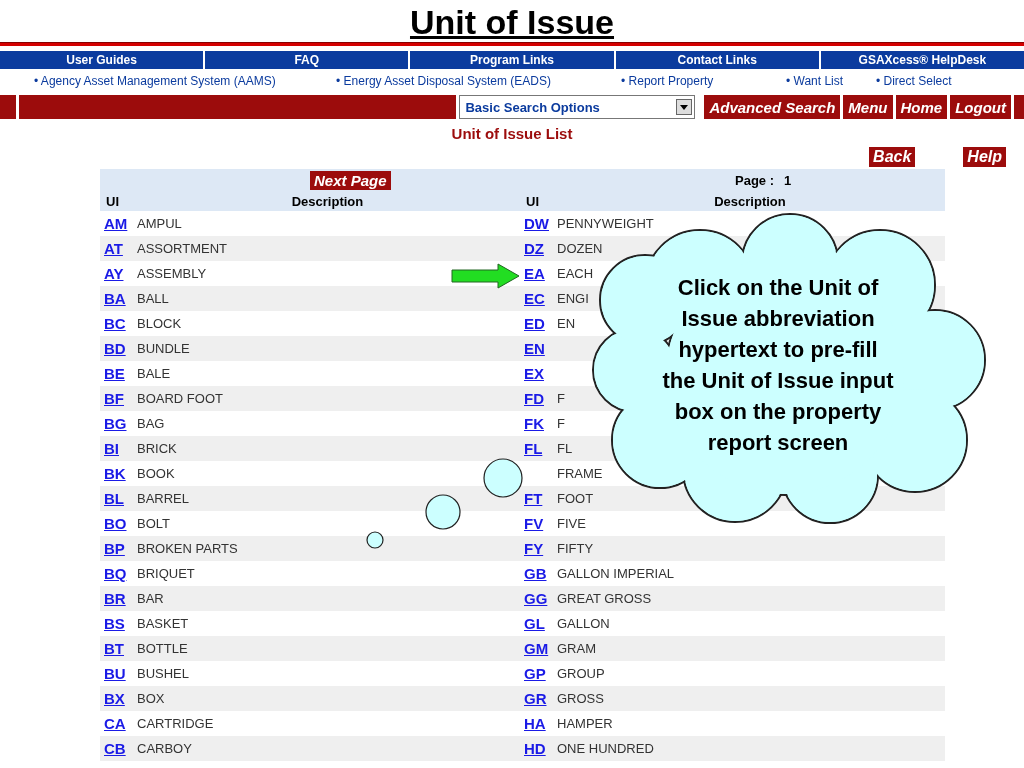 This screenshot has height=768, width=1024. Describe the element at coordinates (150, 423) in the screenshot. I see `table-cell-text: BAG` at that location.